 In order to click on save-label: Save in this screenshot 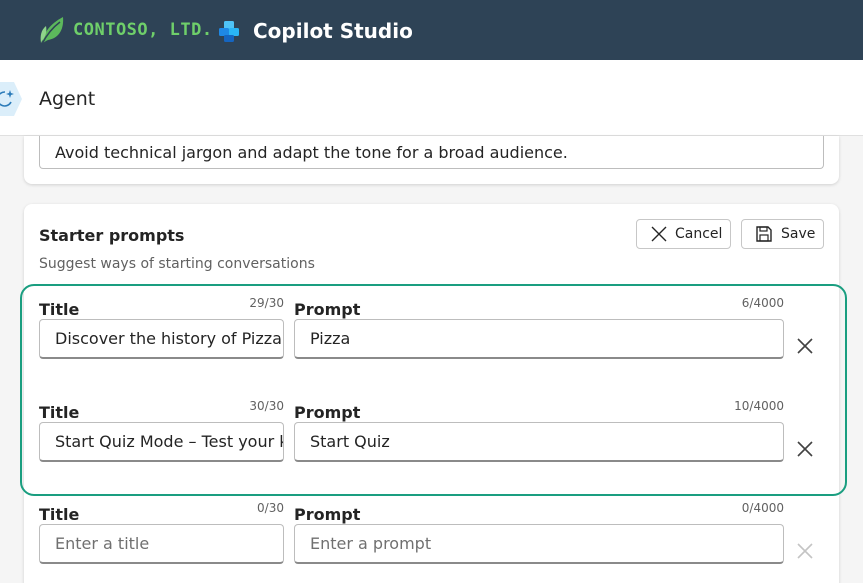, I will do `click(798, 234)`.